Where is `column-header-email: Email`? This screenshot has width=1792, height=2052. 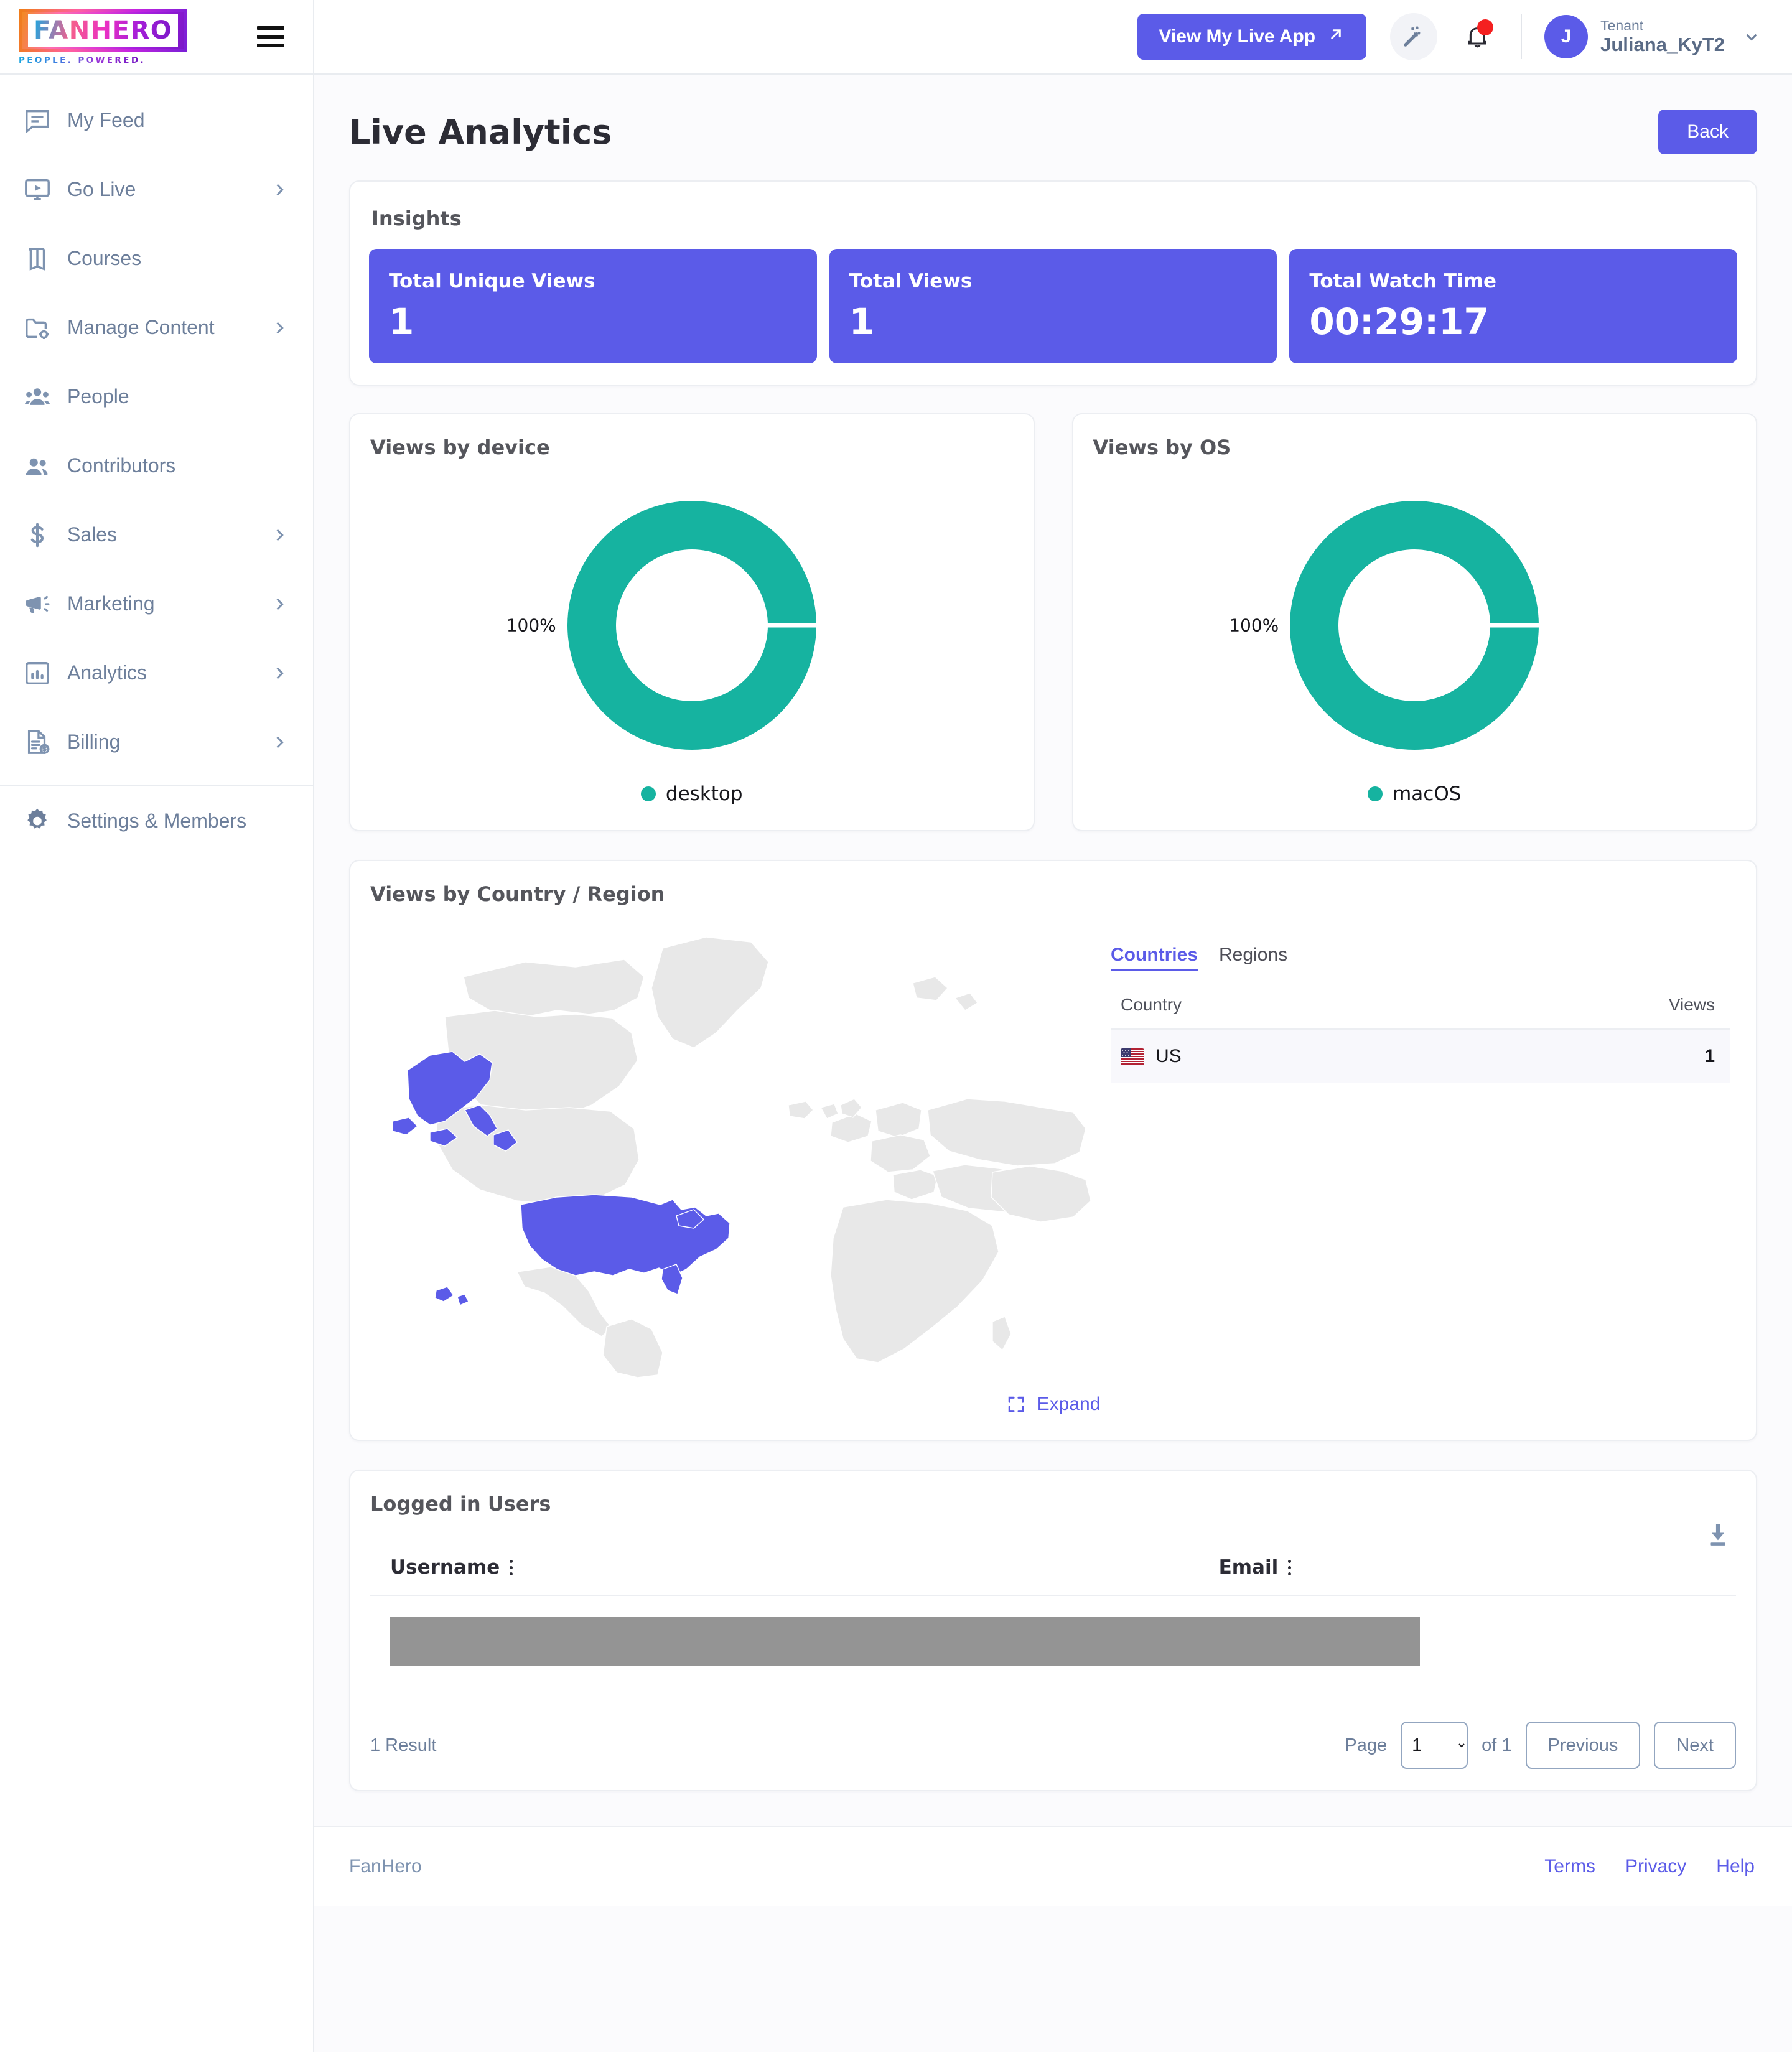
column-header-email: Email is located at coordinates (1467, 1576).